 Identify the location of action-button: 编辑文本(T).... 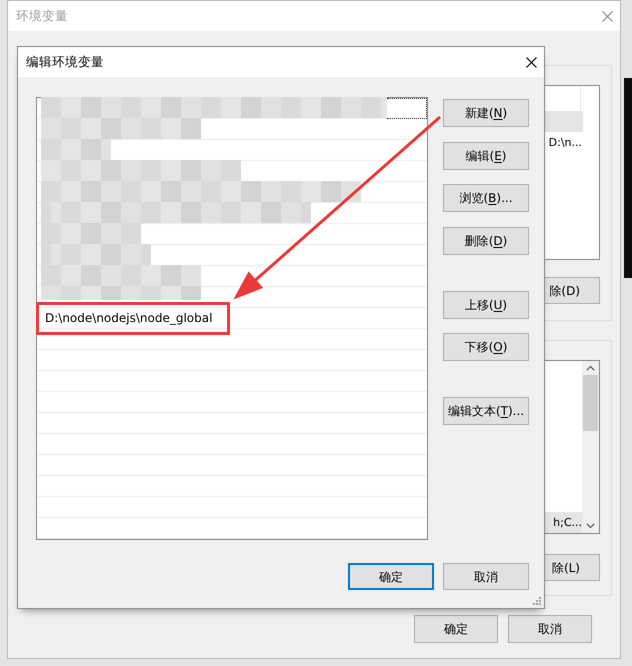
(486, 411).